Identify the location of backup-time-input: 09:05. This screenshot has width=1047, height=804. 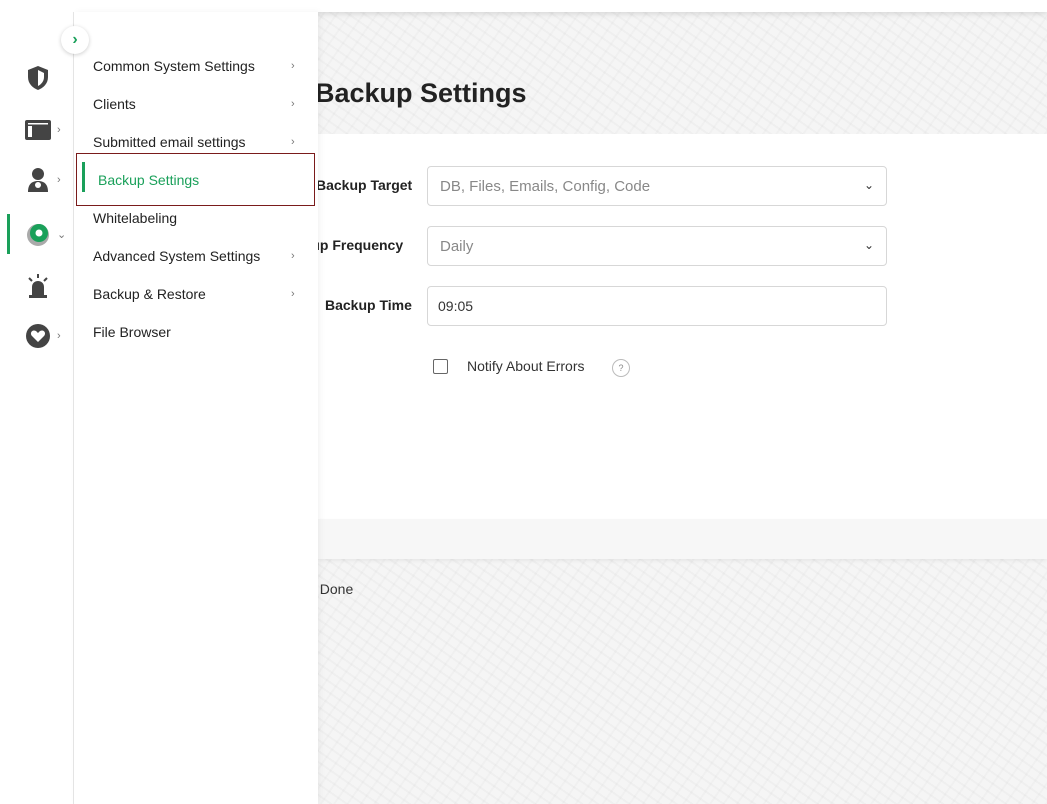
(657, 306).